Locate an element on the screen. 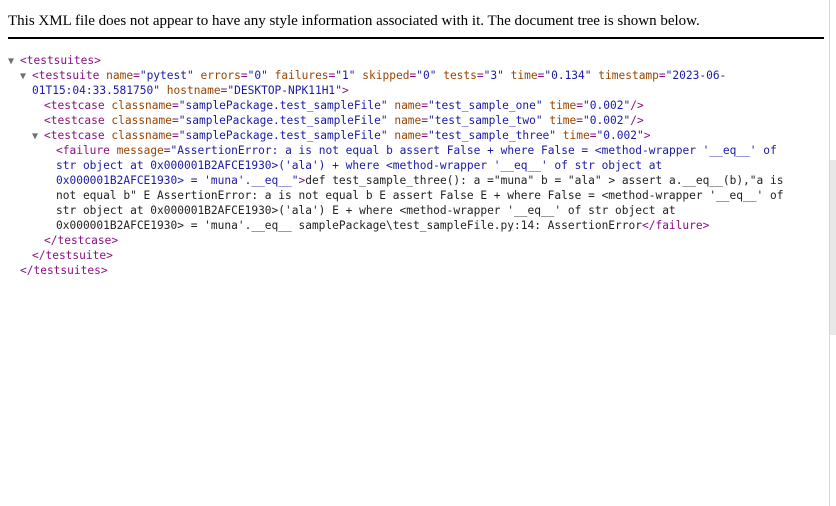  attr-name-value: pytest is located at coordinates (166, 75).